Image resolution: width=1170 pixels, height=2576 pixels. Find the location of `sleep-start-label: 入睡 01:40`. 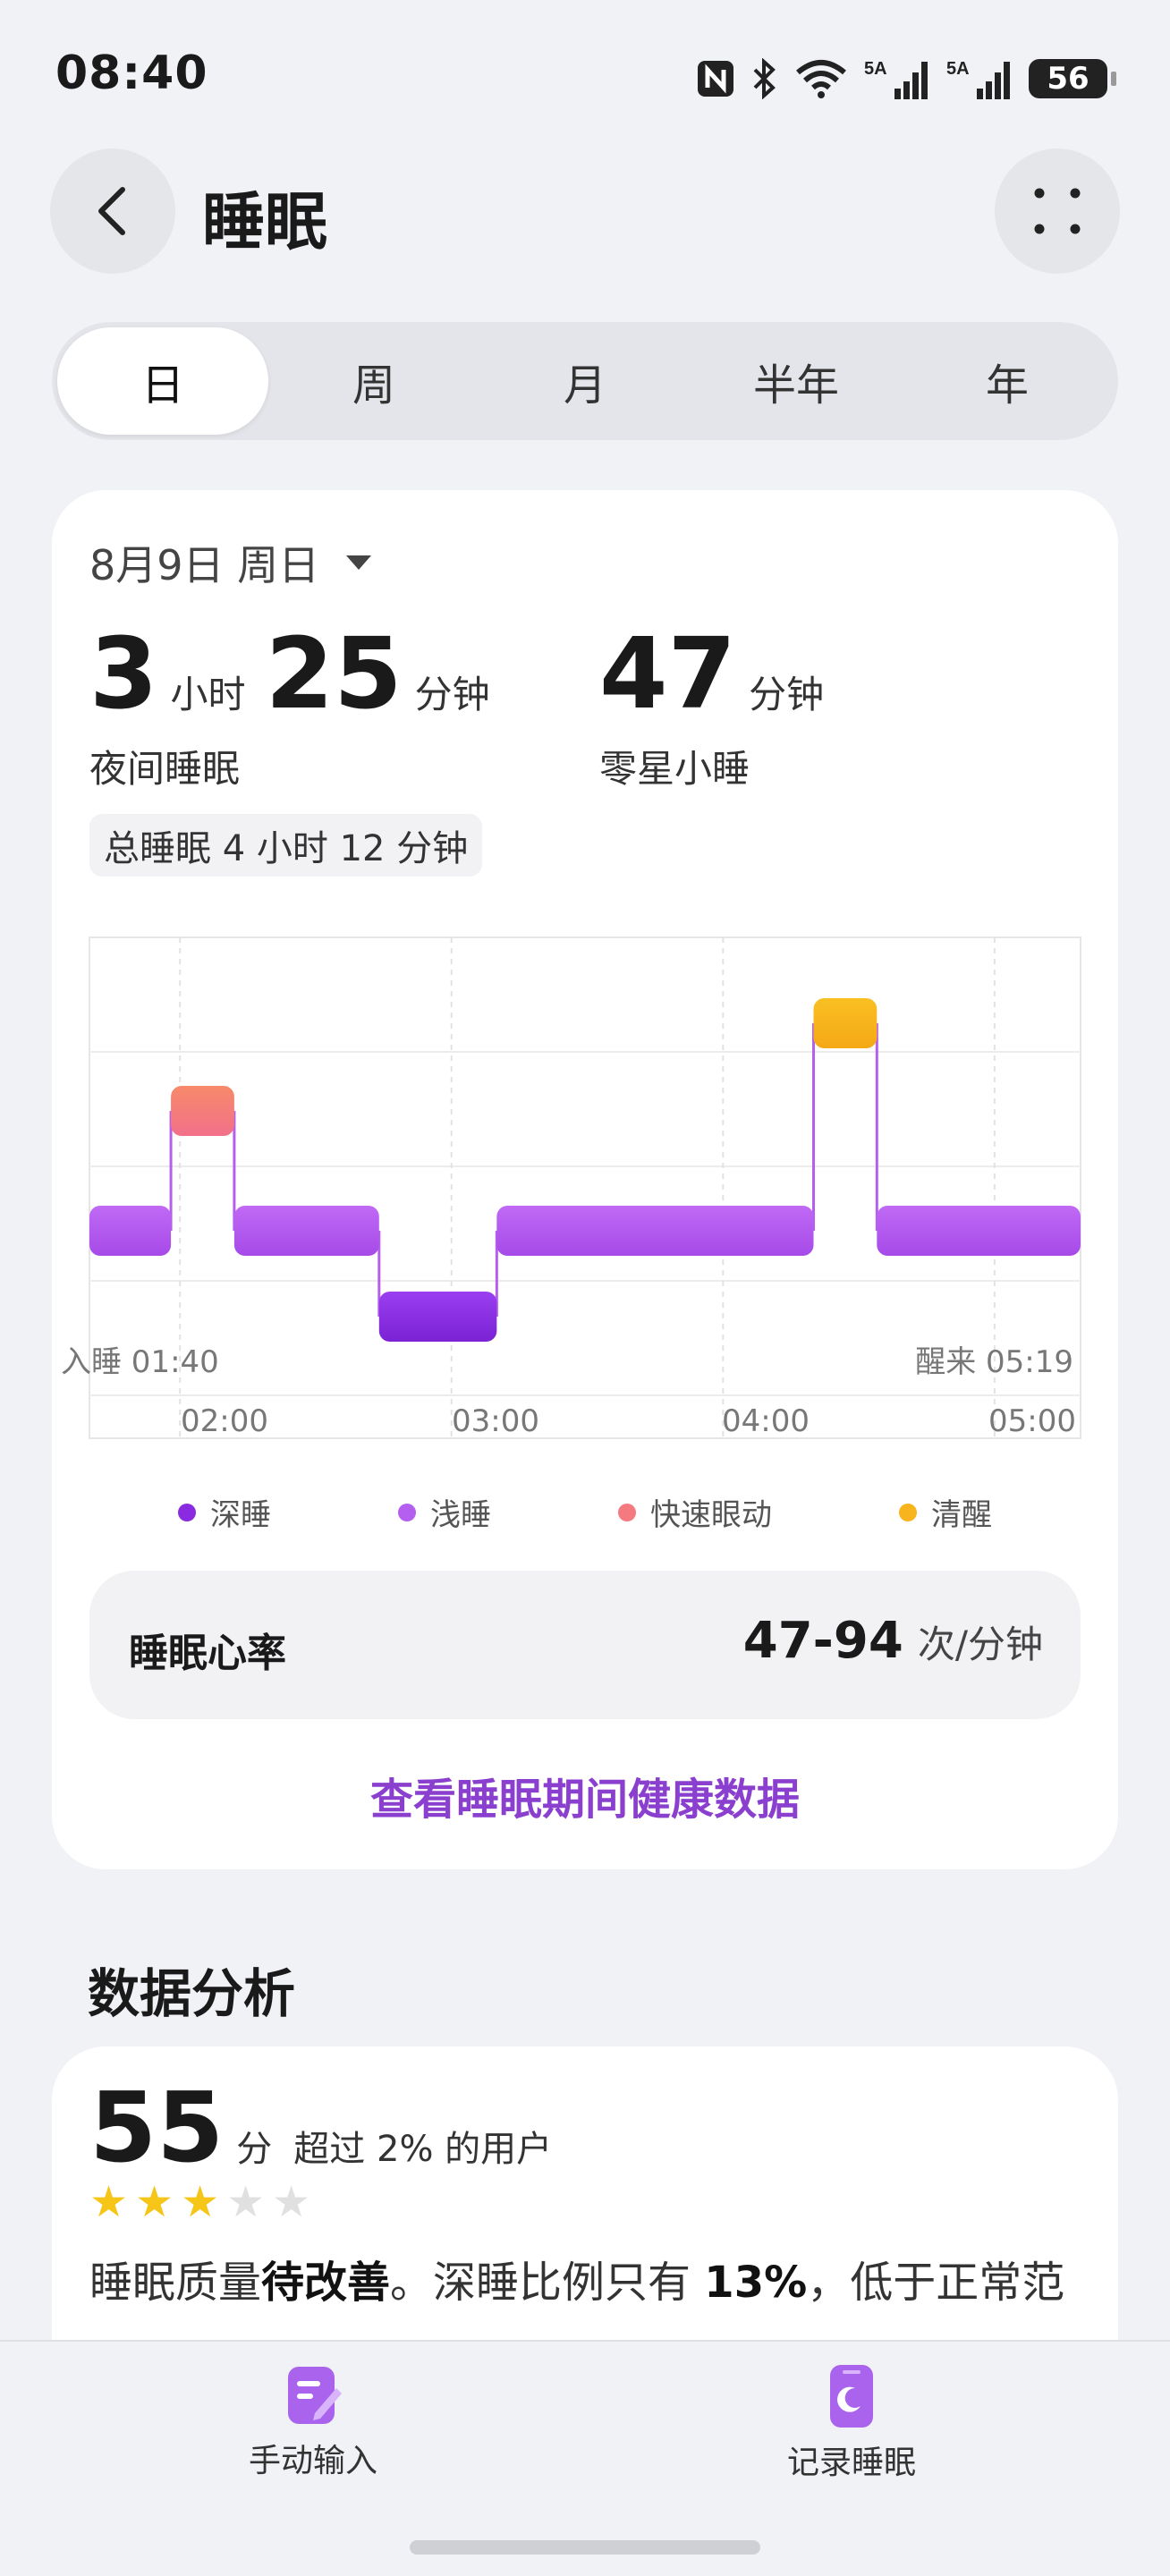

sleep-start-label: 入睡 01:40 is located at coordinates (140, 1362).